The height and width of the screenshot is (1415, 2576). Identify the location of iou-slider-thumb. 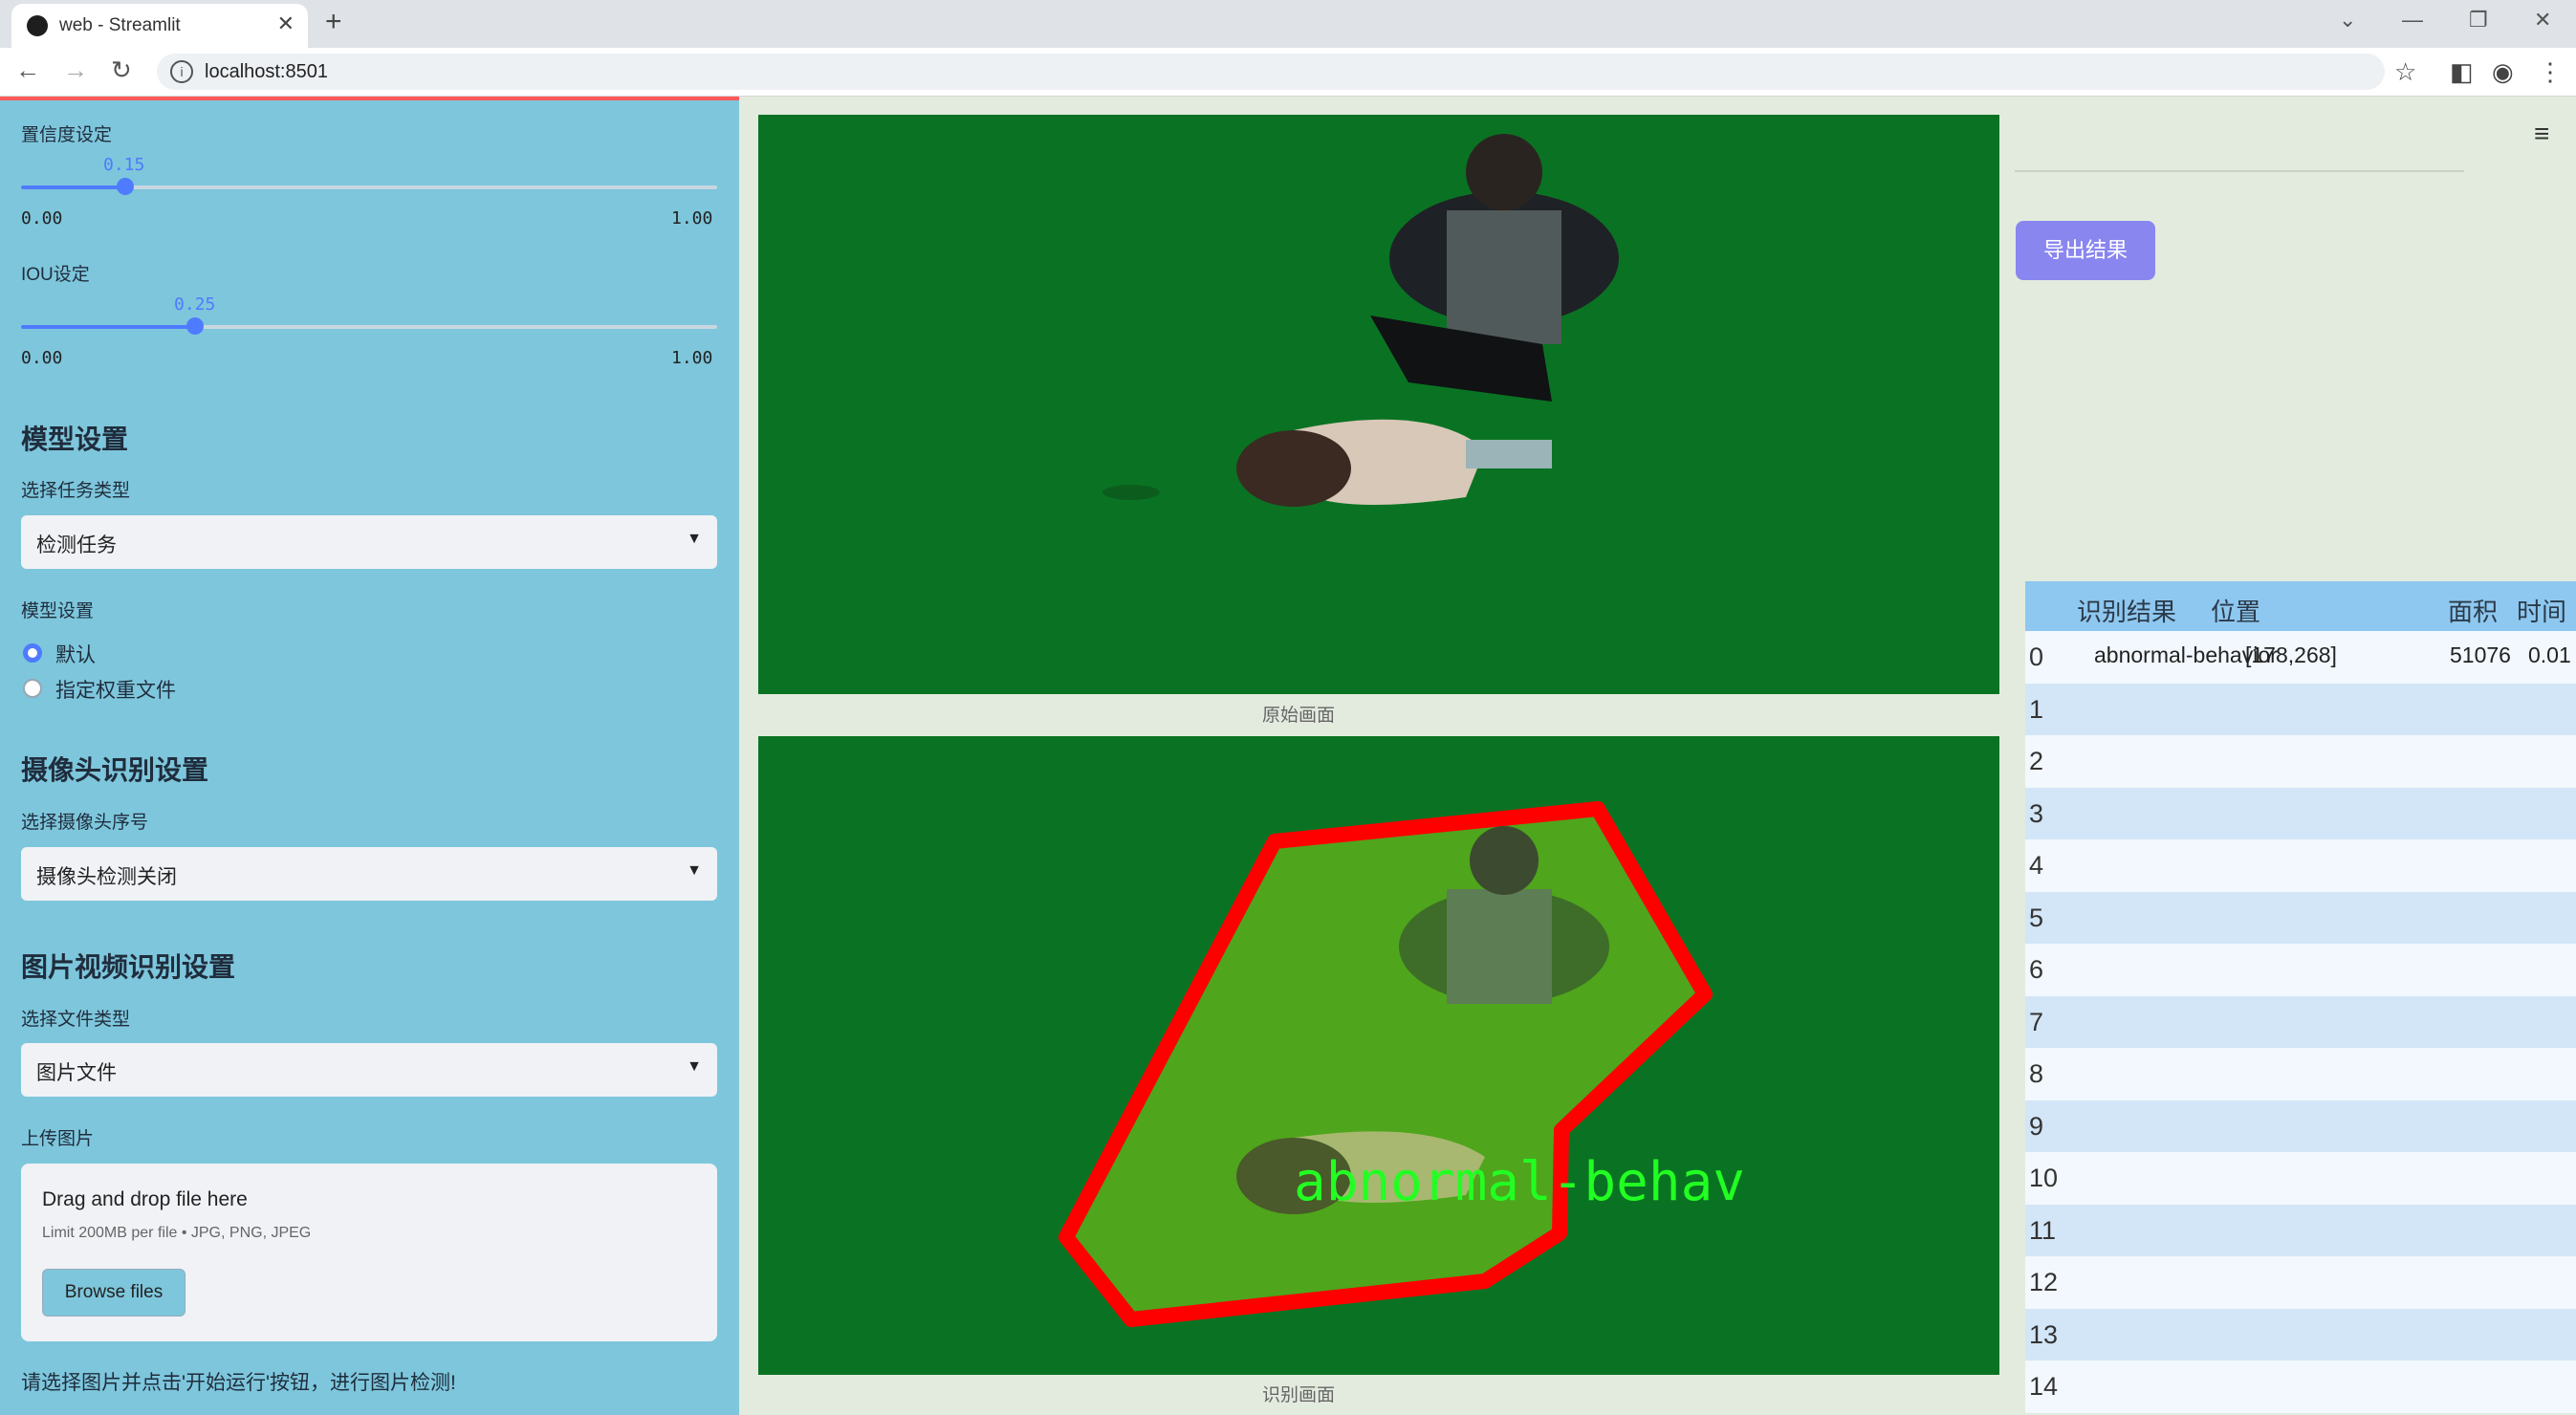
(195, 326).